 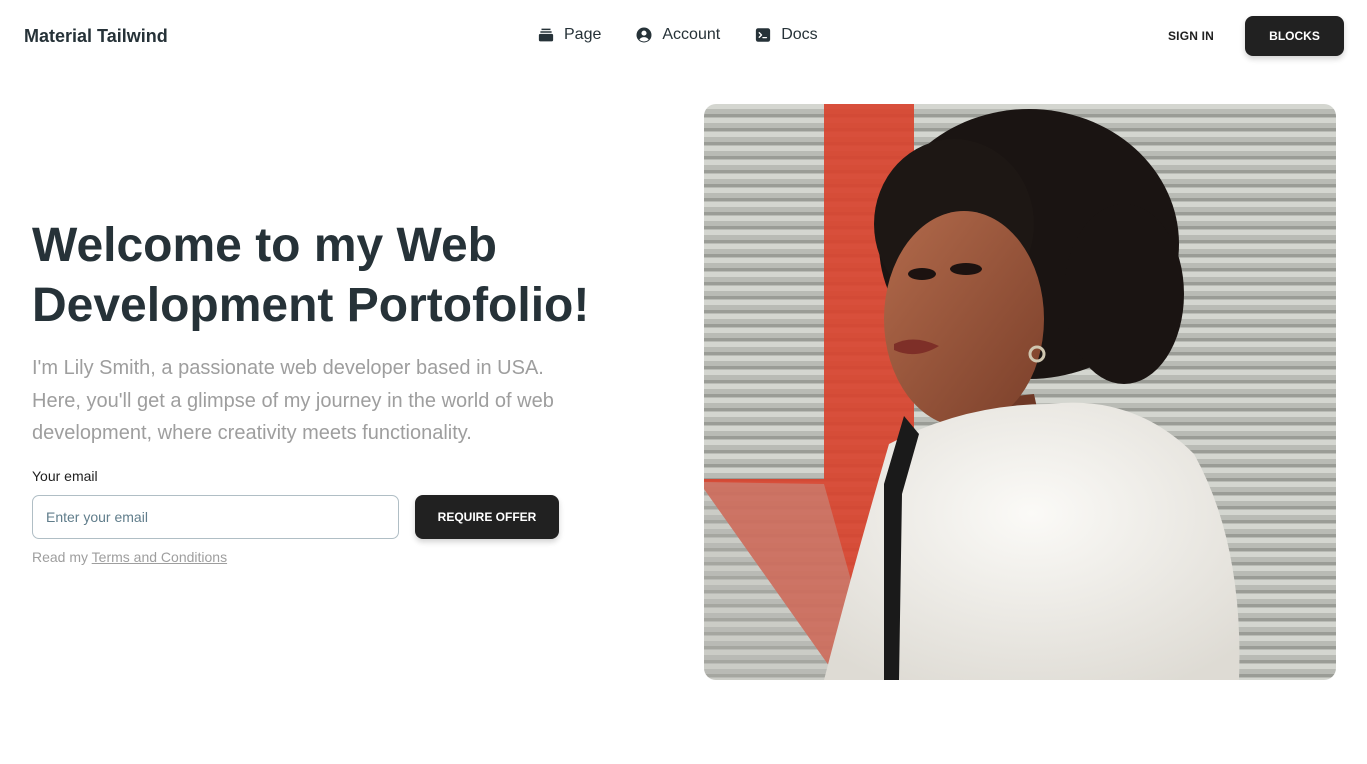 I want to click on sign-in-button: SIGN IN, so click(x=1191, y=36).